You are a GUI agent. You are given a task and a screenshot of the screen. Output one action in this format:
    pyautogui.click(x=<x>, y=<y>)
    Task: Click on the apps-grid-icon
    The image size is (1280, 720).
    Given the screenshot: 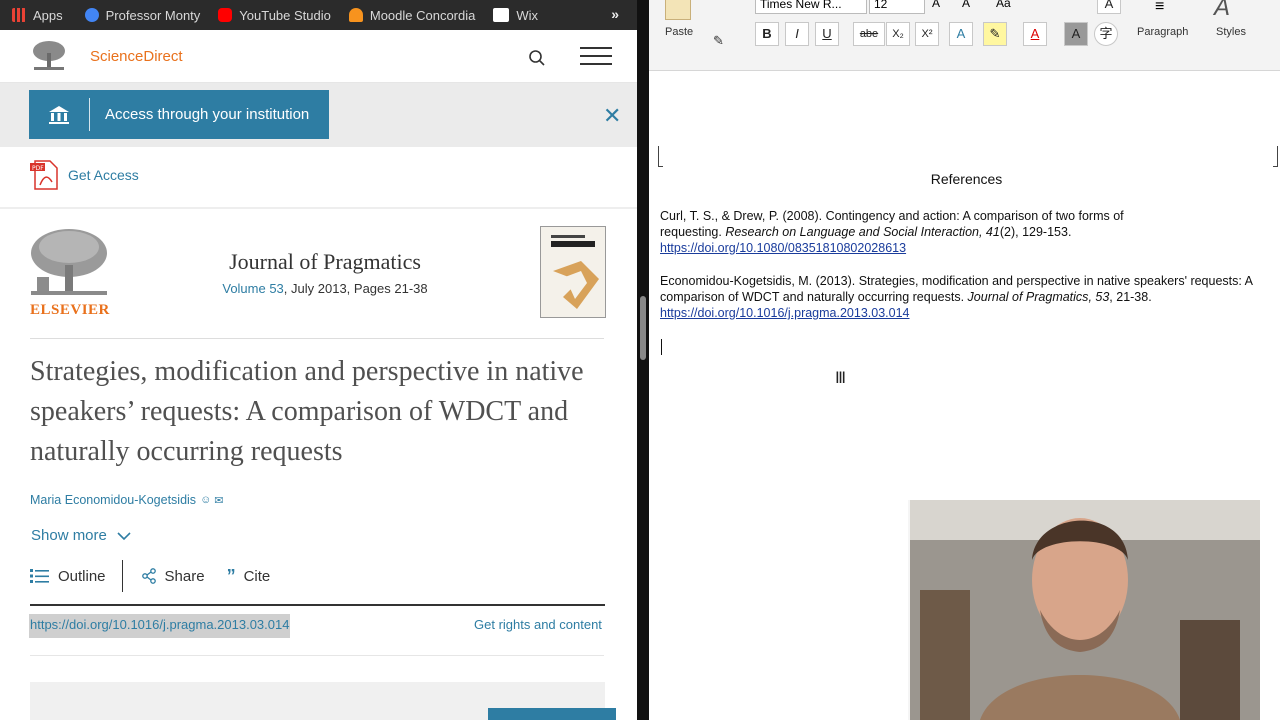 What is the action you would take?
    pyautogui.click(x=19, y=15)
    